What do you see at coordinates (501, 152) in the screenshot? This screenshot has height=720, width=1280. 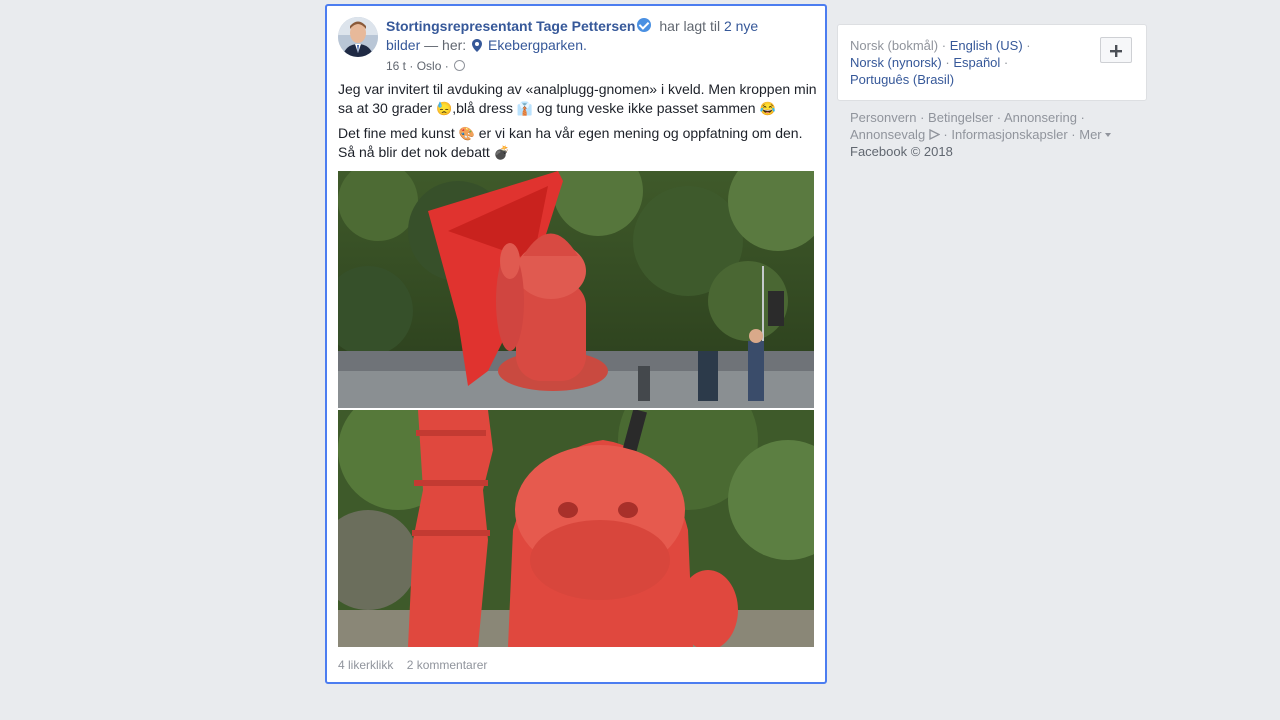 I see `bomb-emoji-icon: 💣` at bounding box center [501, 152].